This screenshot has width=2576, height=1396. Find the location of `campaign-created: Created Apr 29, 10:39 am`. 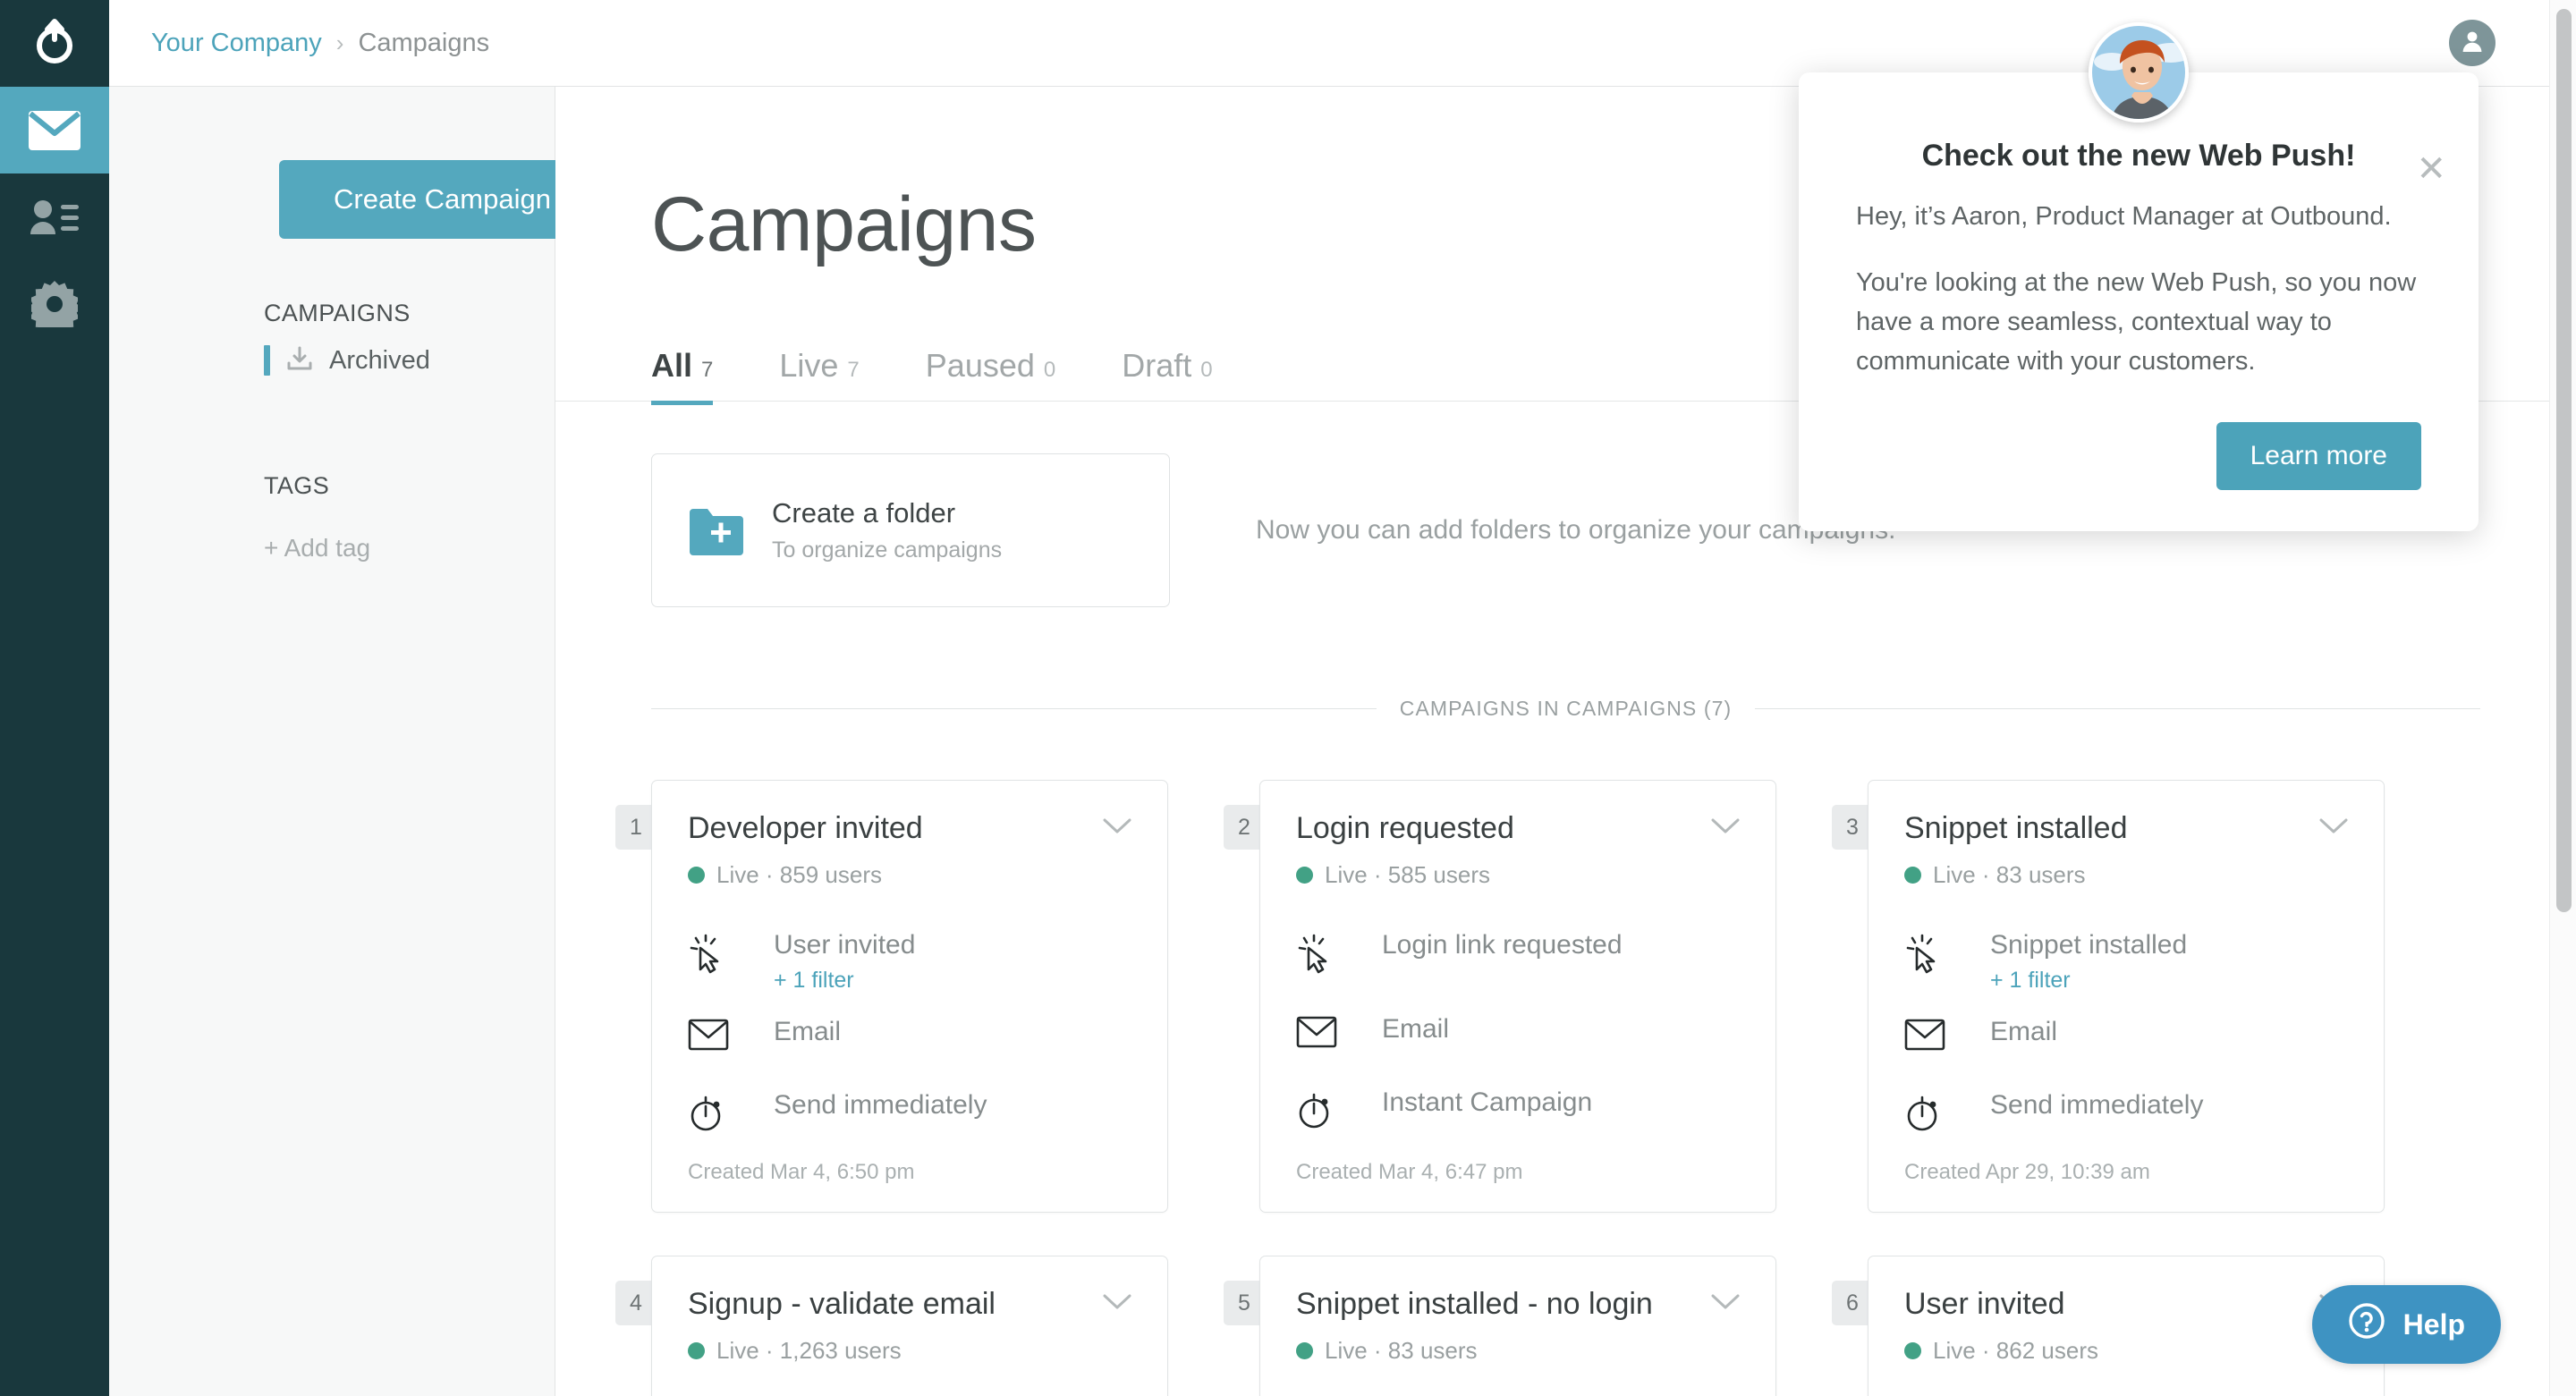

campaign-created: Created Apr 29, 10:39 am is located at coordinates (2027, 1172).